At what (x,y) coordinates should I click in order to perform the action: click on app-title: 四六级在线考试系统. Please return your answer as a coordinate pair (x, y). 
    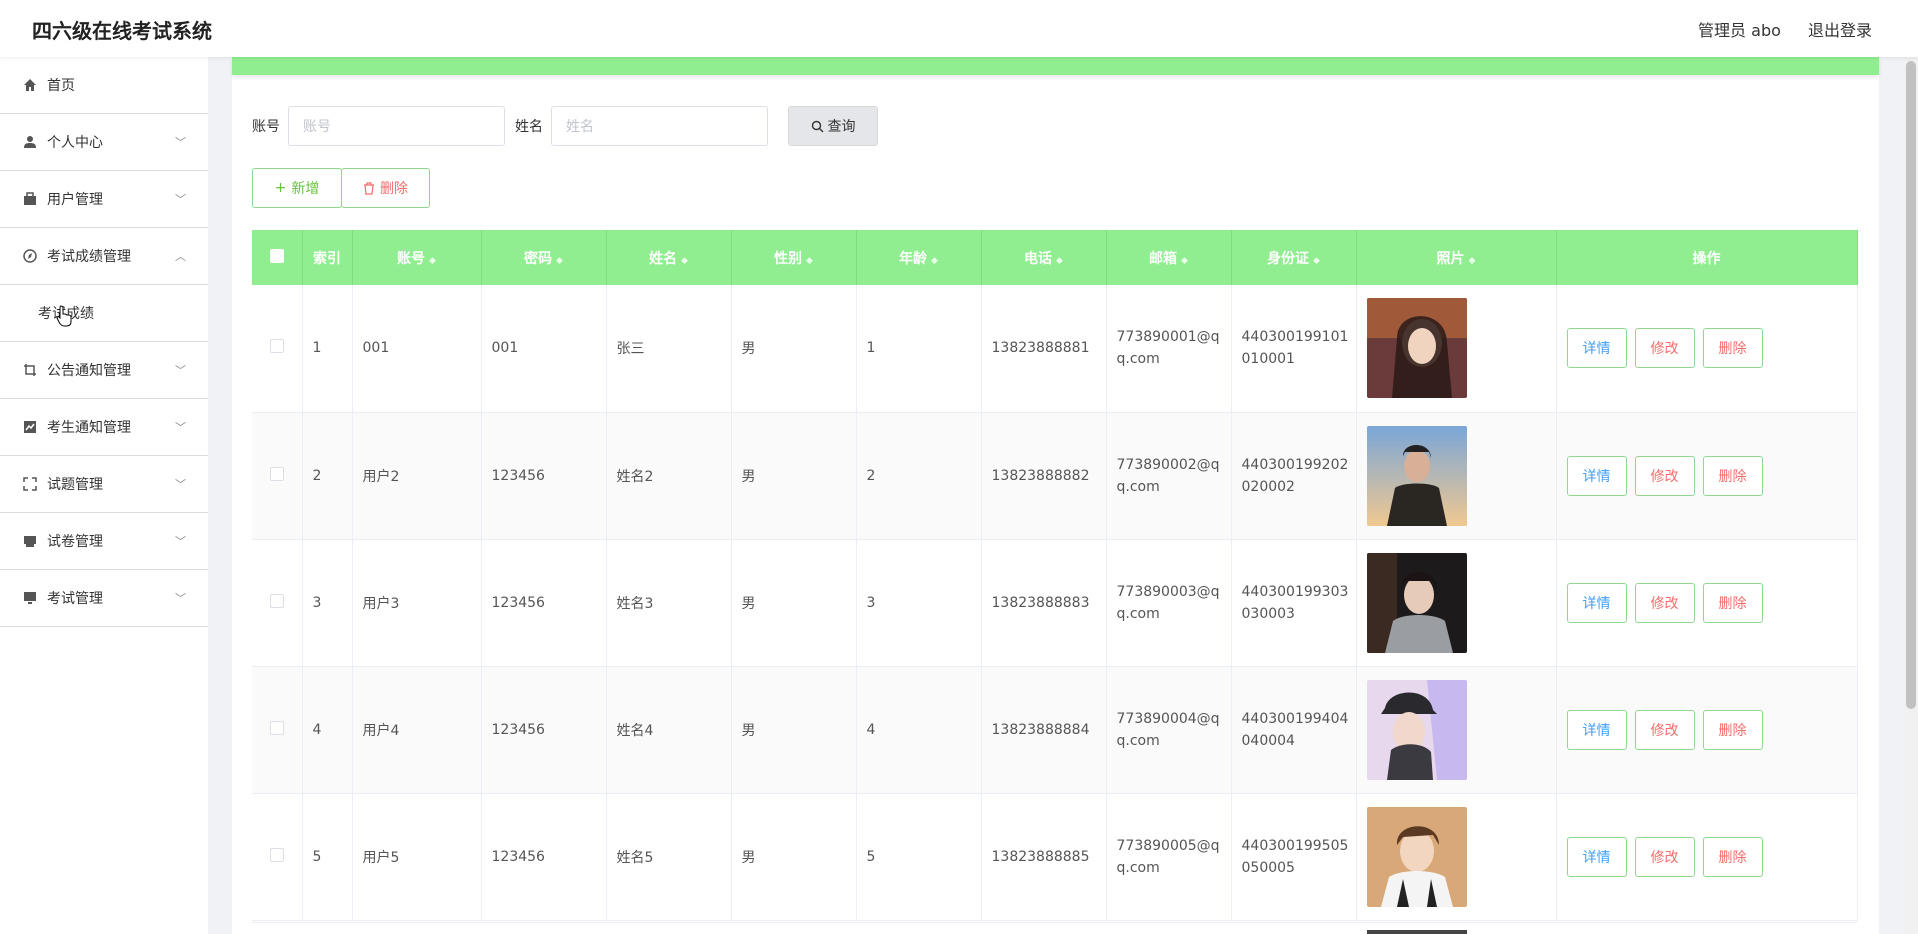
    Looking at the image, I should click on (122, 31).